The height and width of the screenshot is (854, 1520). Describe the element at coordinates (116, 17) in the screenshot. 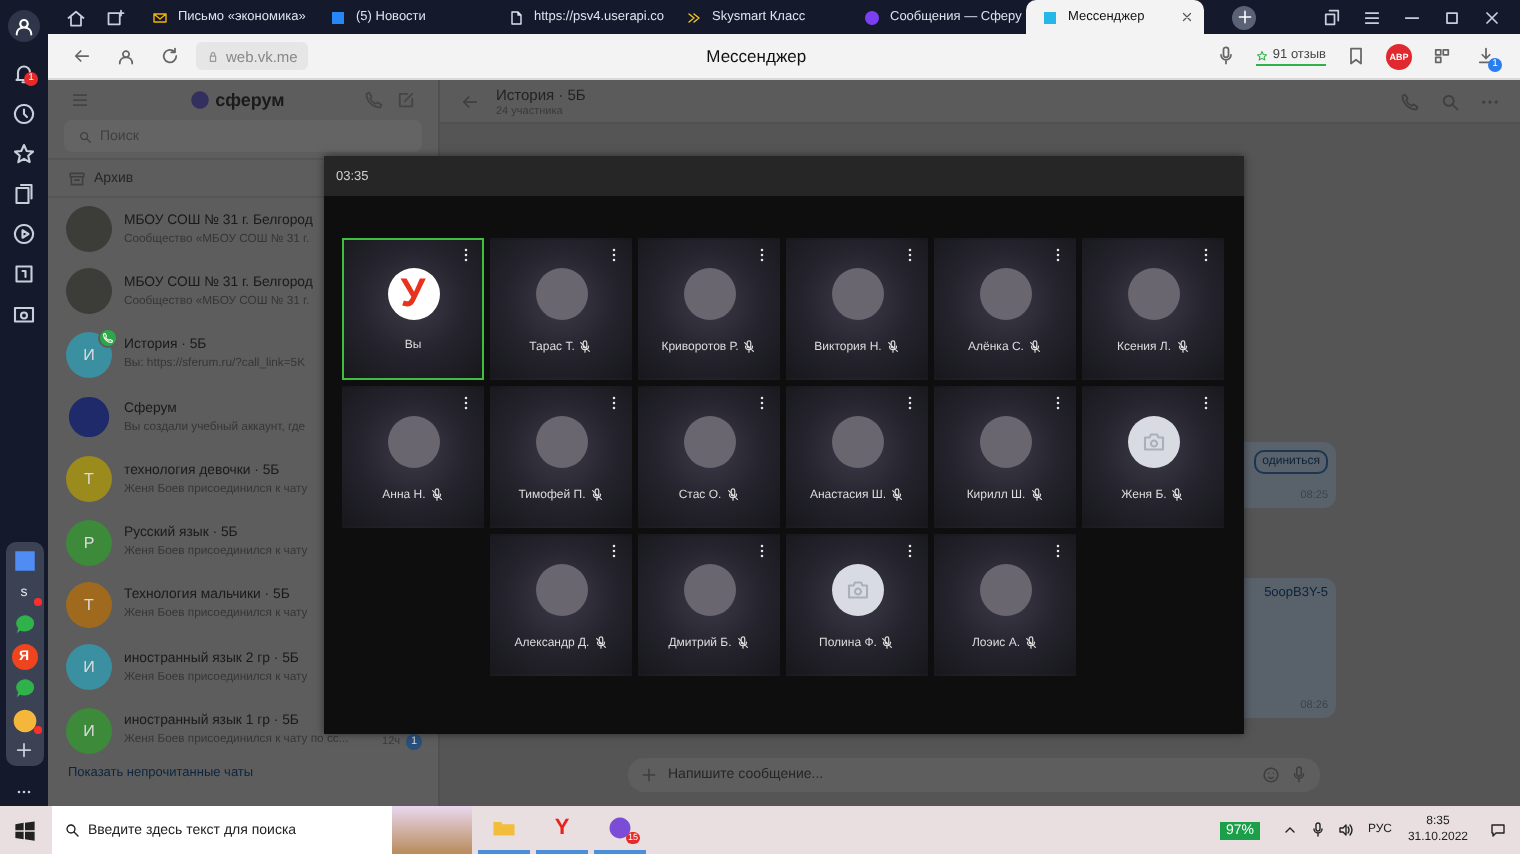

I see `new-tab-icon` at that location.